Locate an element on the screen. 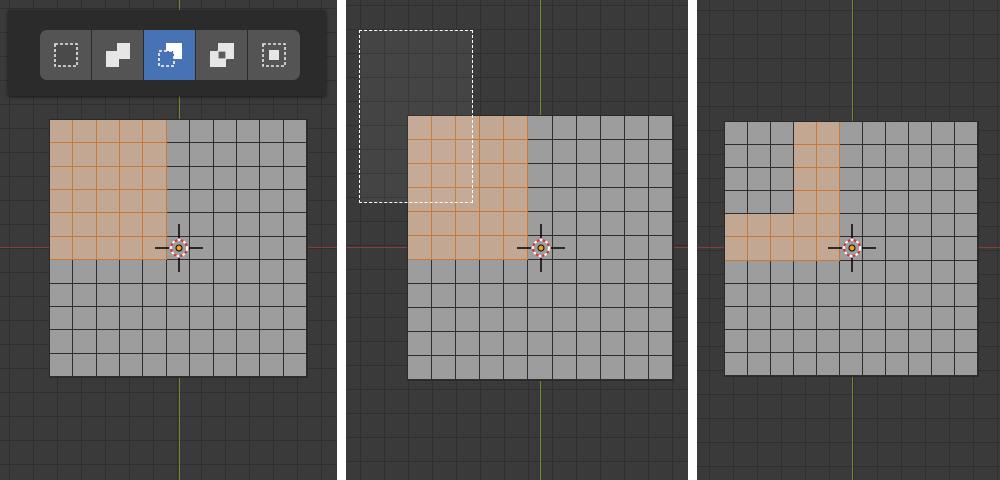  mode-invert-button is located at coordinates (222, 55).